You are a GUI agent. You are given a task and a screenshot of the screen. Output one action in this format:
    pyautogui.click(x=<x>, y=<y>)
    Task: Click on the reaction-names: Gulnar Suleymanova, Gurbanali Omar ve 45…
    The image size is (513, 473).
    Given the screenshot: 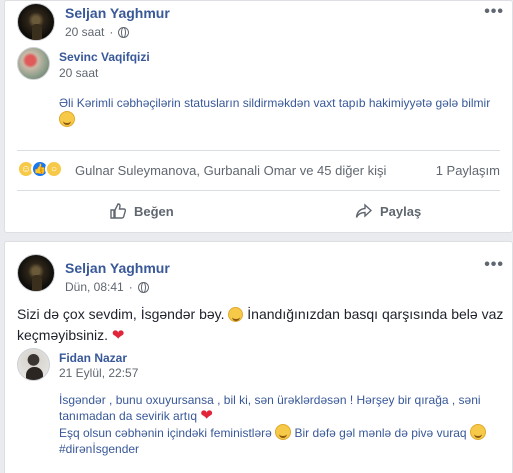 What is the action you would take?
    pyautogui.click(x=230, y=170)
    